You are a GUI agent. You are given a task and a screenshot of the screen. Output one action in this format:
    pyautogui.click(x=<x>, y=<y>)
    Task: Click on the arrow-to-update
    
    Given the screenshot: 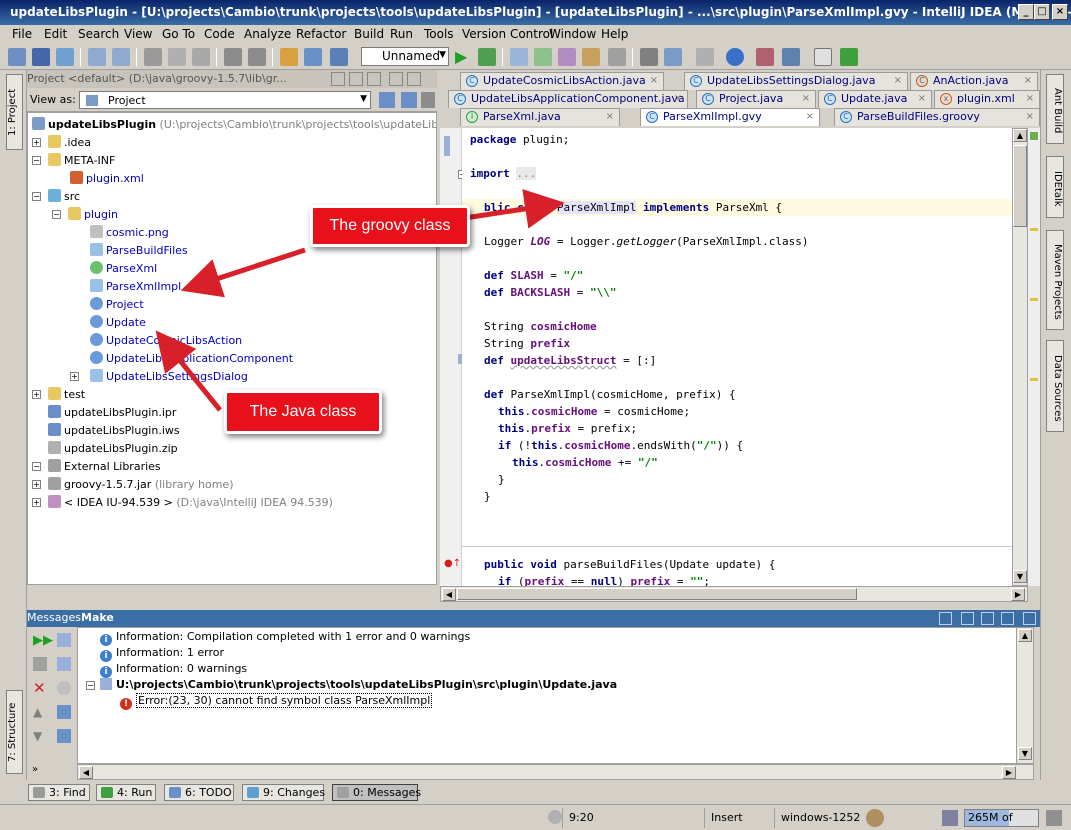 What is the action you would take?
    pyautogui.click(x=188, y=371)
    